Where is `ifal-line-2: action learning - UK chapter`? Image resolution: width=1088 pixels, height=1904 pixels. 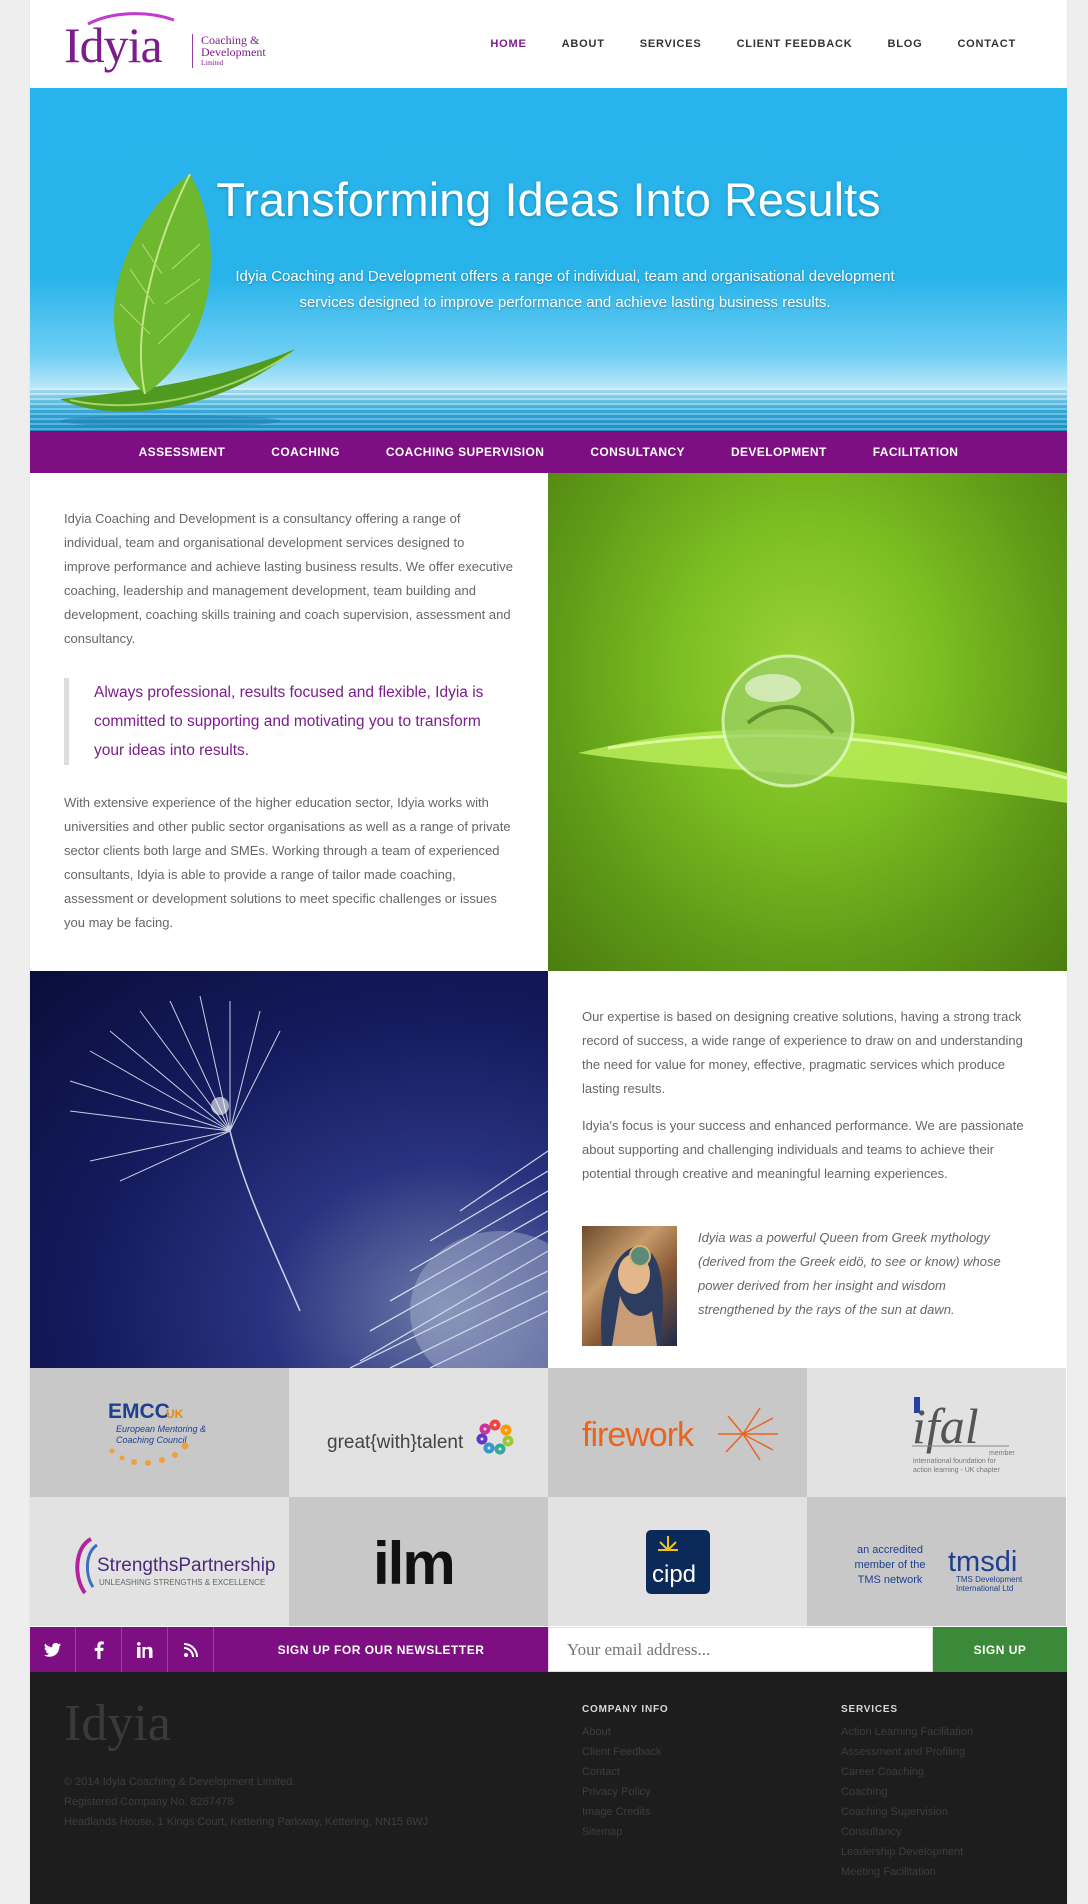 ifal-line-2: action learning - UK chapter is located at coordinates (956, 1470).